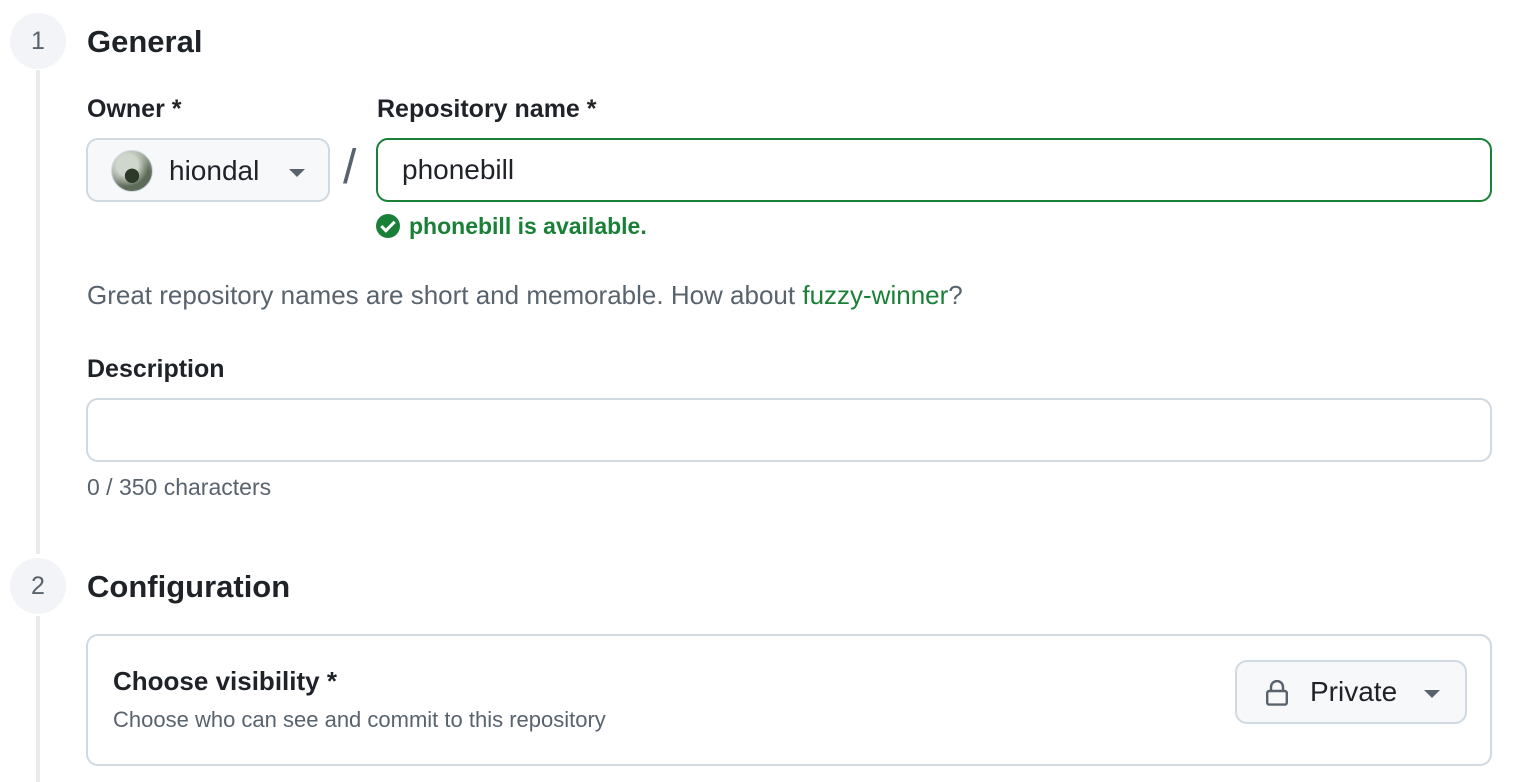  I want to click on name-suggestion-link: fuzzy-winner, so click(875, 295).